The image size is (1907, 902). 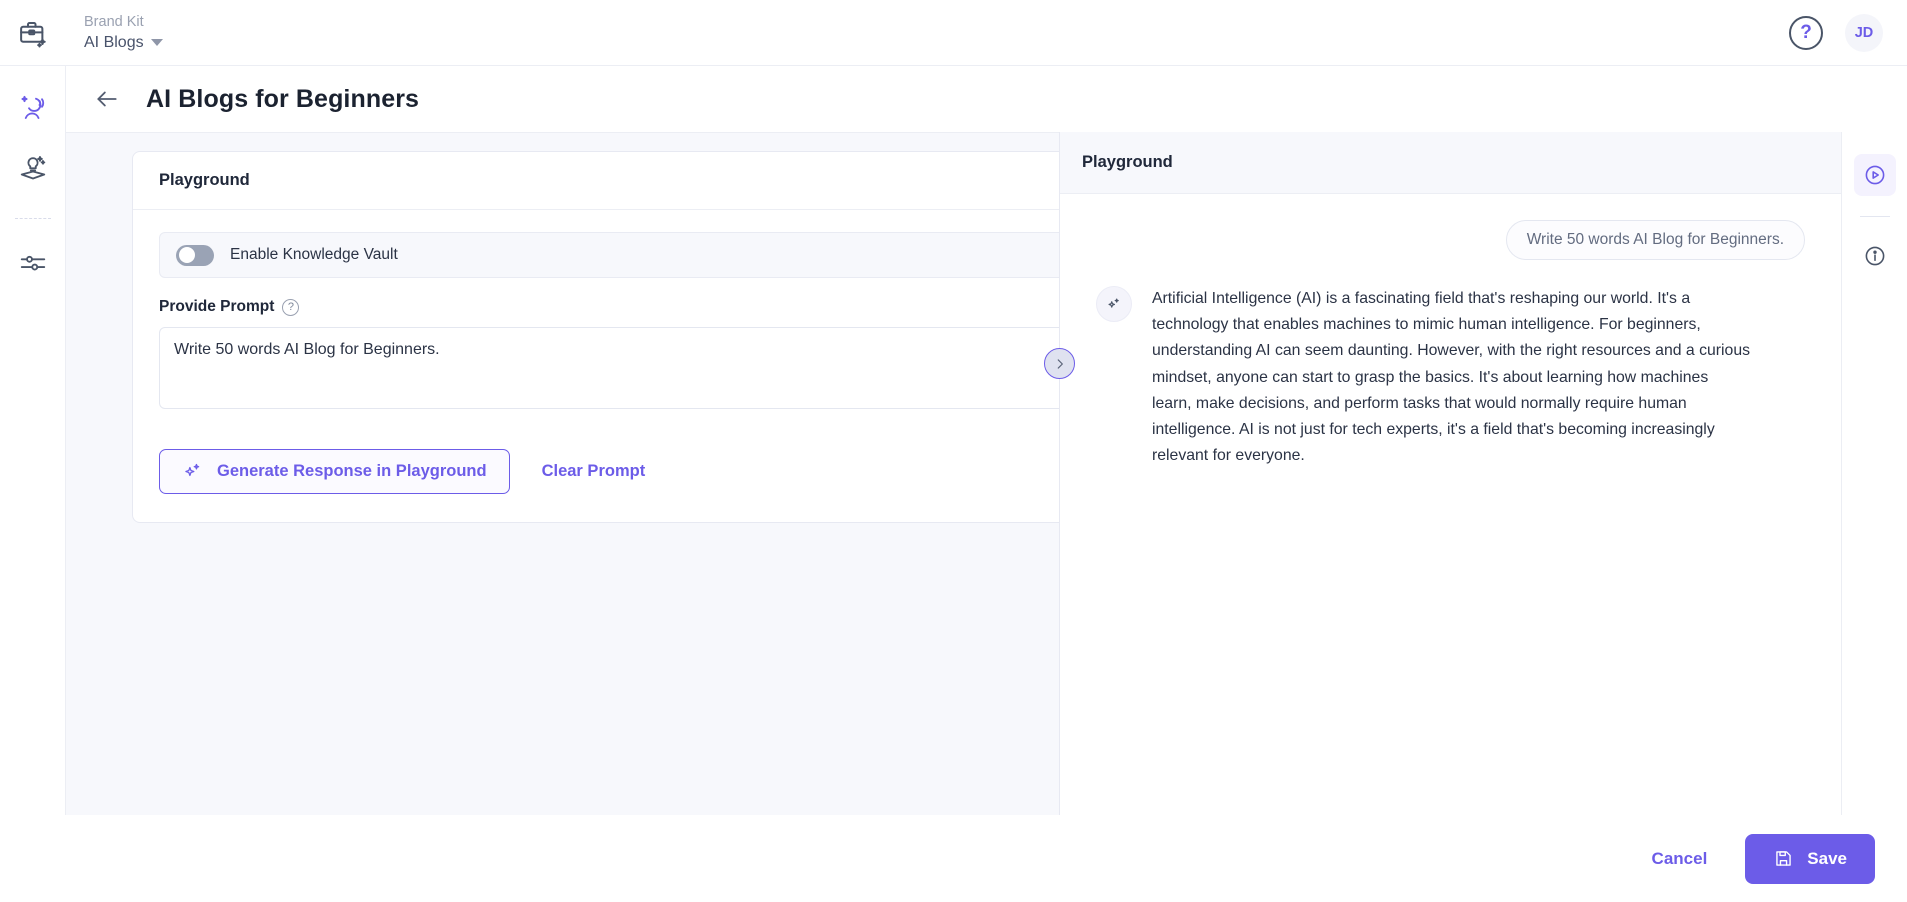 What do you see at coordinates (1827, 858) in the screenshot?
I see `save-label: Save` at bounding box center [1827, 858].